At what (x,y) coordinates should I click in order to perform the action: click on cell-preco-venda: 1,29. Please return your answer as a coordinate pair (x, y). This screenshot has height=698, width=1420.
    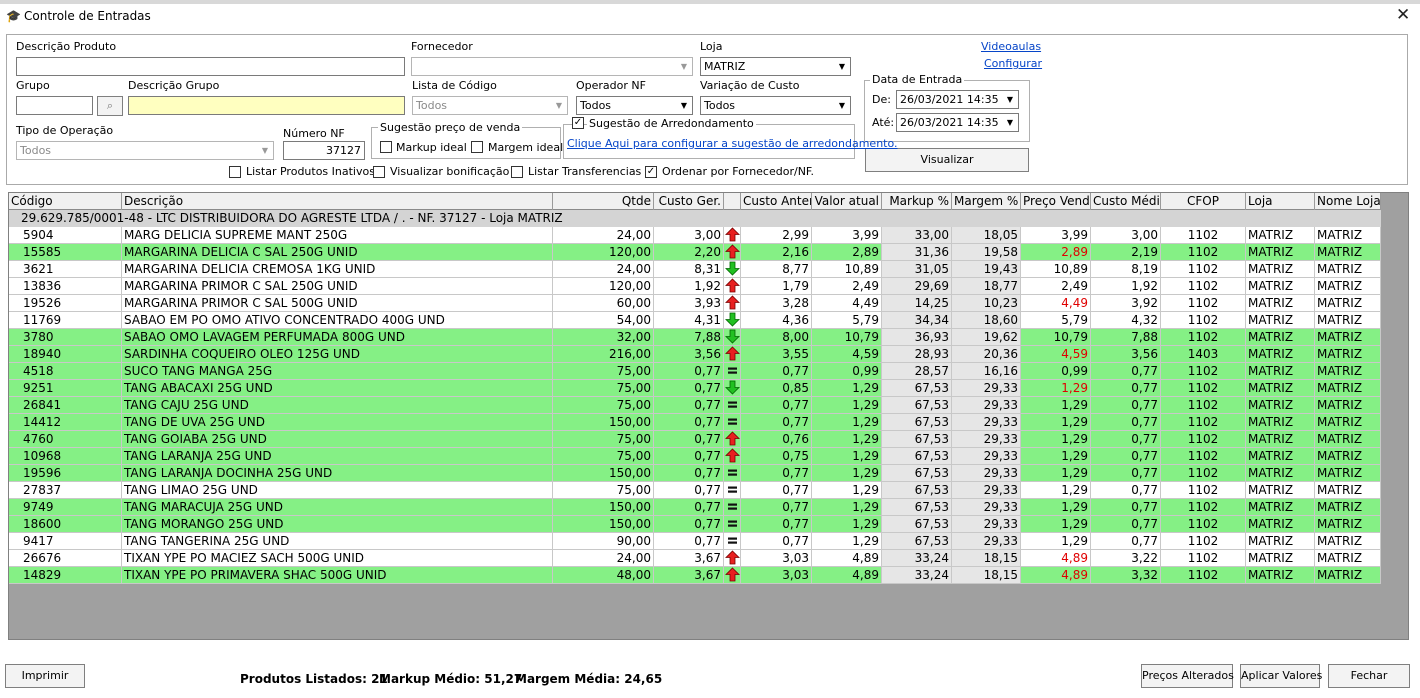
    Looking at the image, I should click on (1056, 541).